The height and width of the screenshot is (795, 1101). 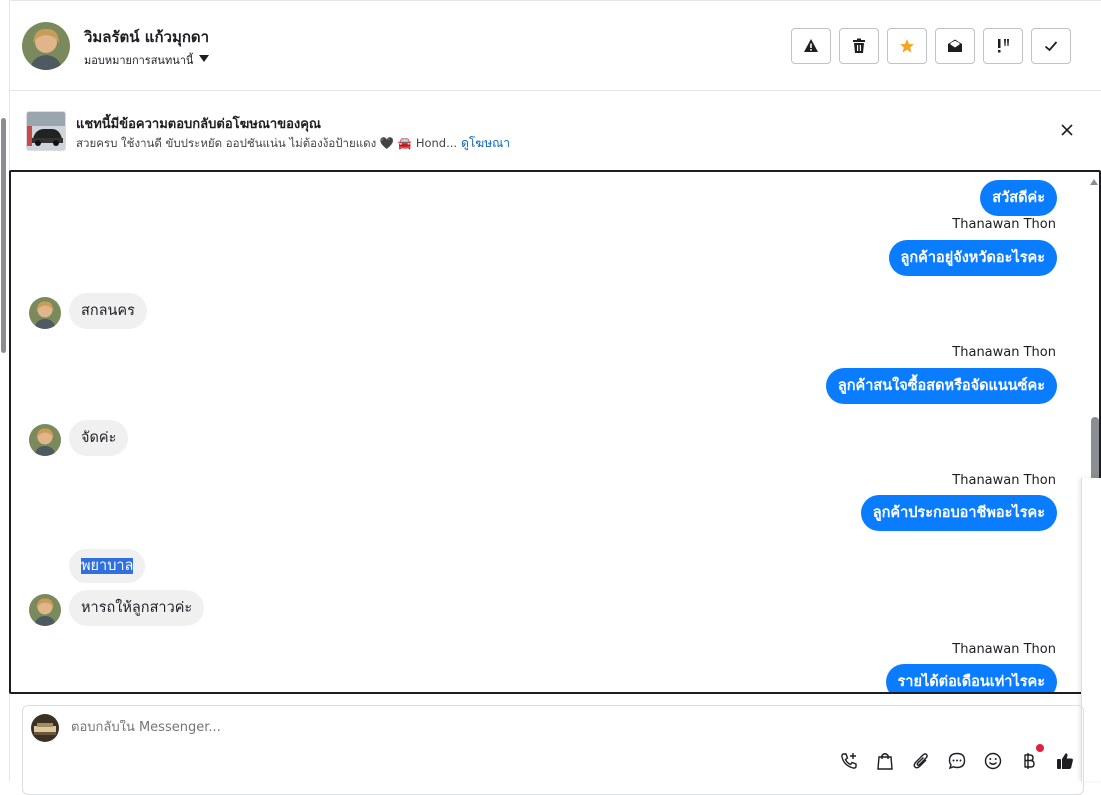 I want to click on incoming-message-highlighted: พยาบาล, so click(x=107, y=566).